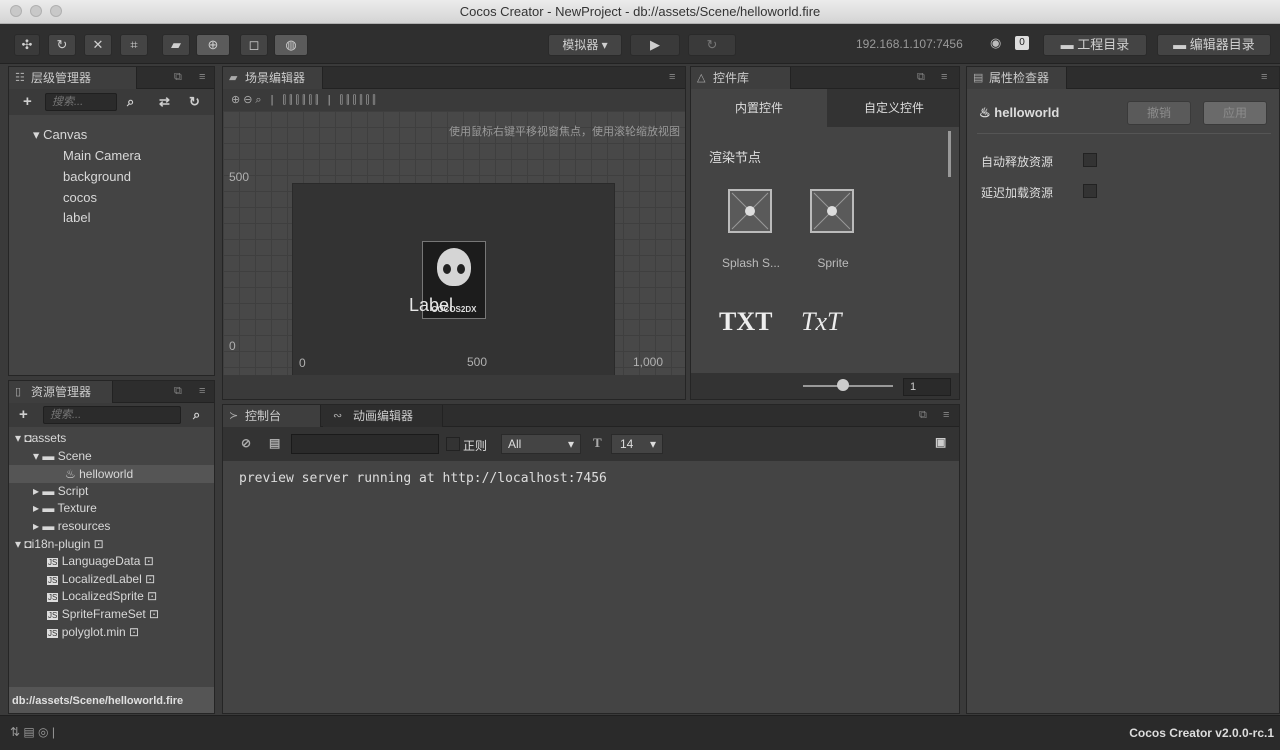 The height and width of the screenshot is (750, 1280). What do you see at coordinates (655, 45) in the screenshot?
I see `play-button: ▶` at bounding box center [655, 45].